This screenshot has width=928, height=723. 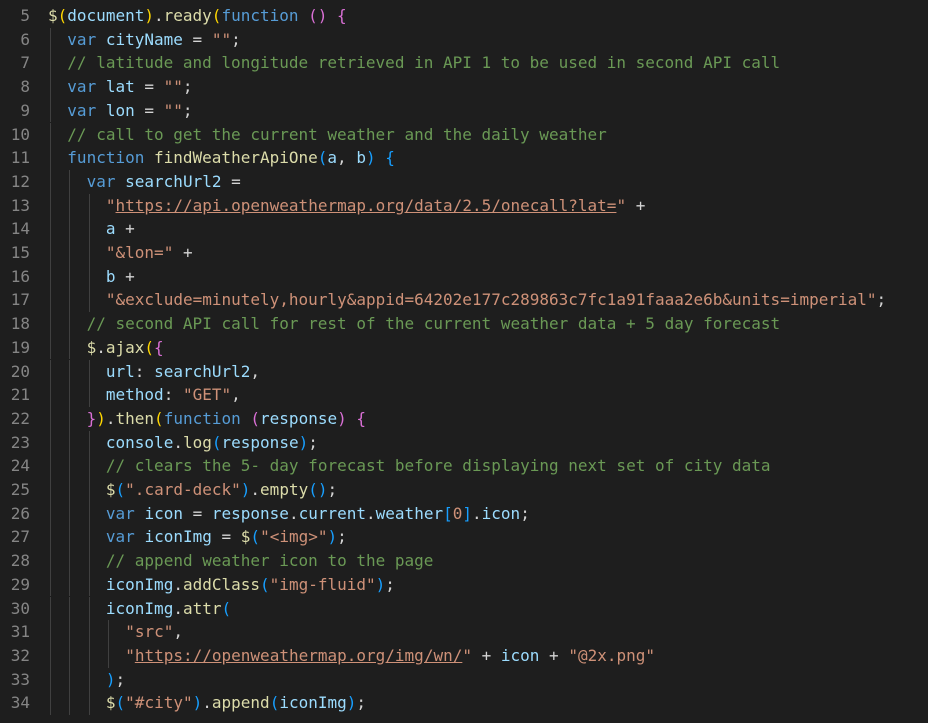 I want to click on code-token: lon, so click(x=120, y=110).